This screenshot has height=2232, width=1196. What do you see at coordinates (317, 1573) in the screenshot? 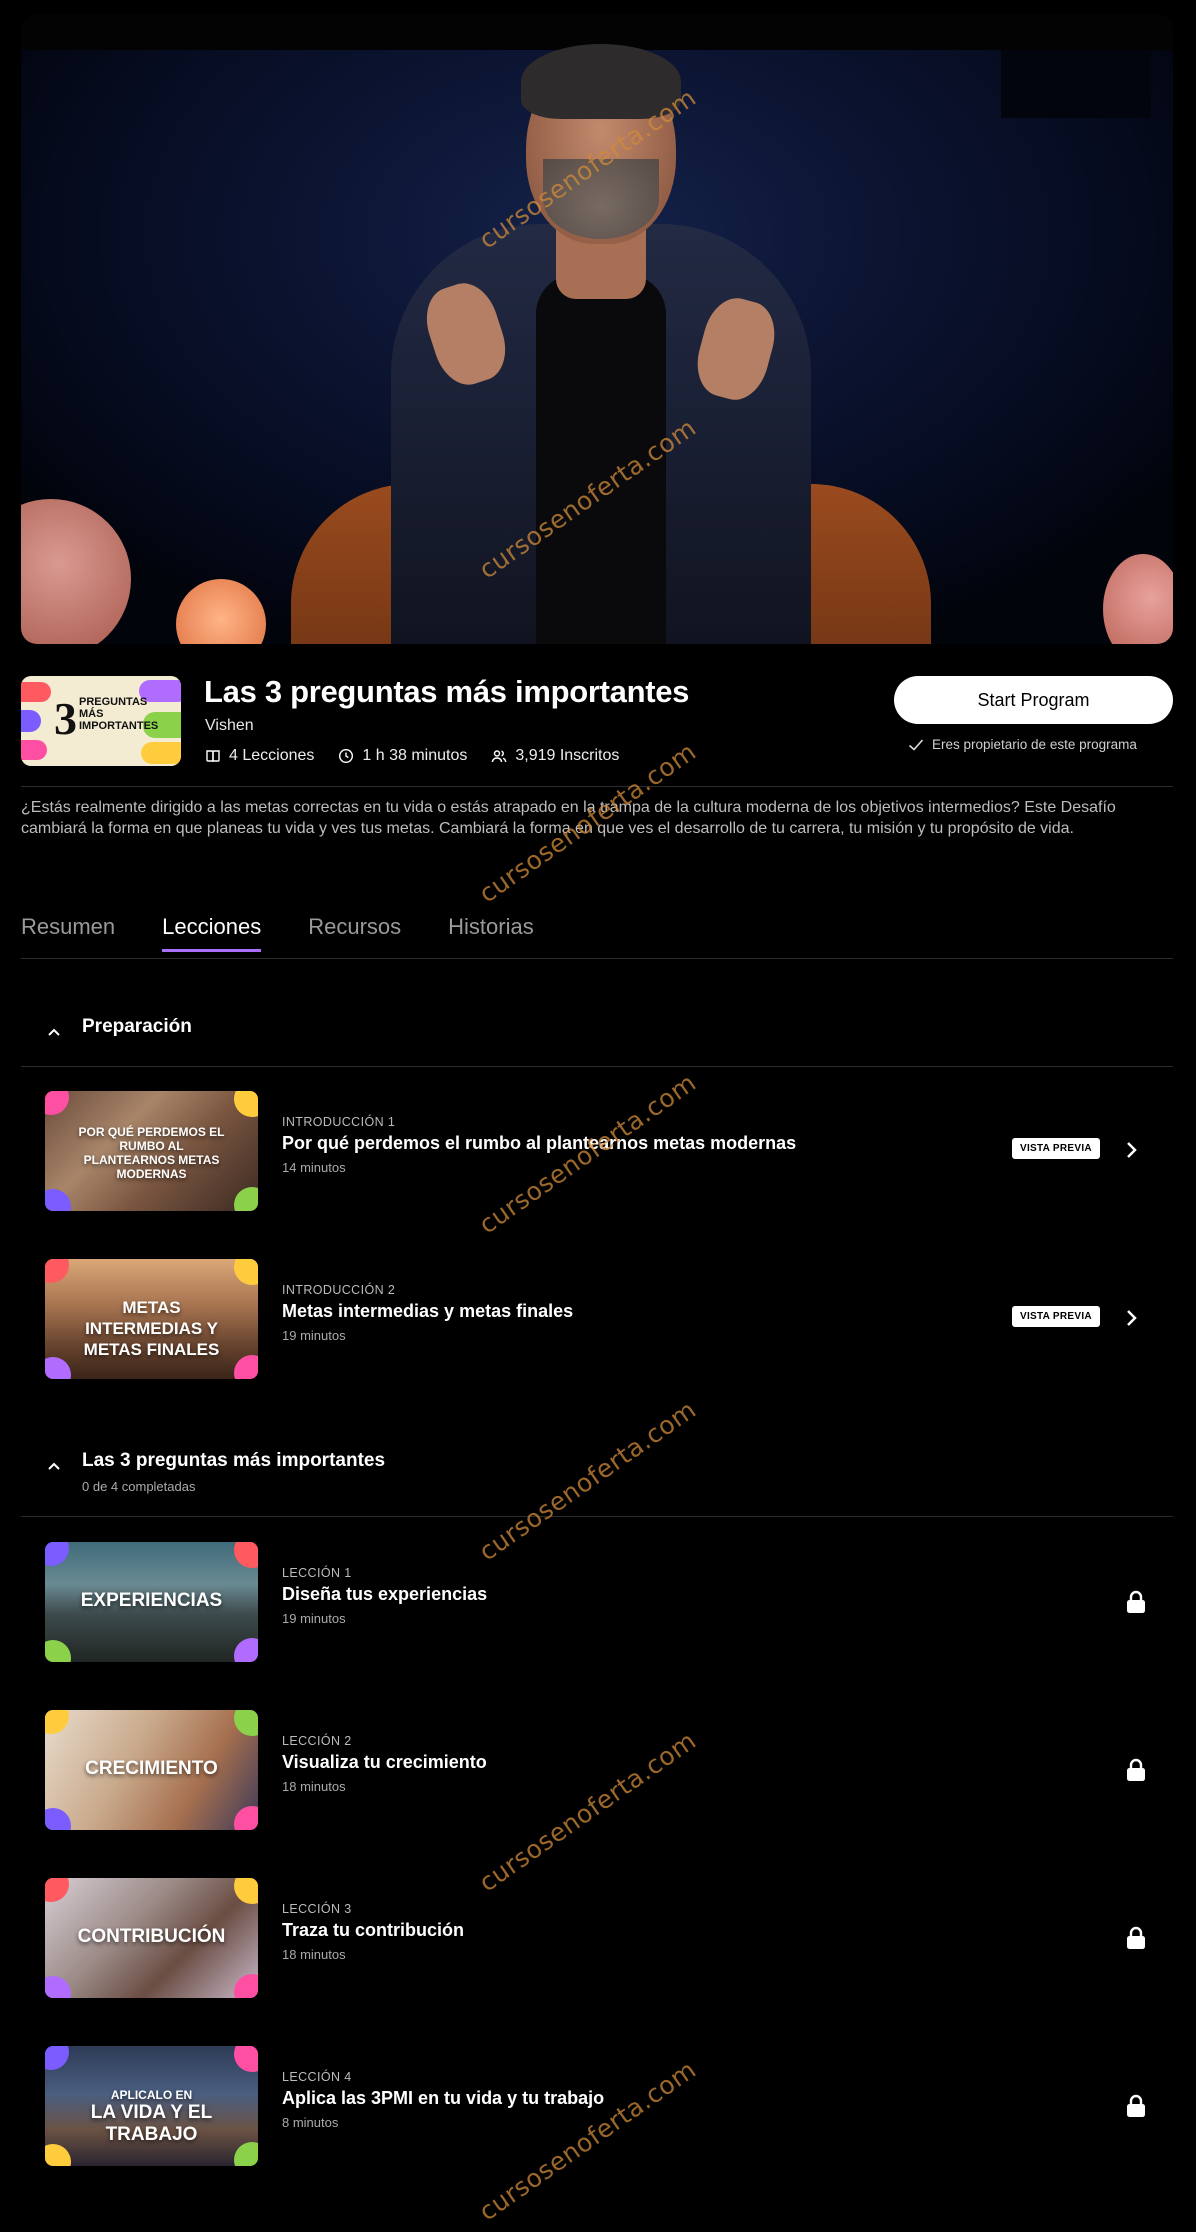
I see `lesson-kicker: LECCIÓN 1` at bounding box center [317, 1573].